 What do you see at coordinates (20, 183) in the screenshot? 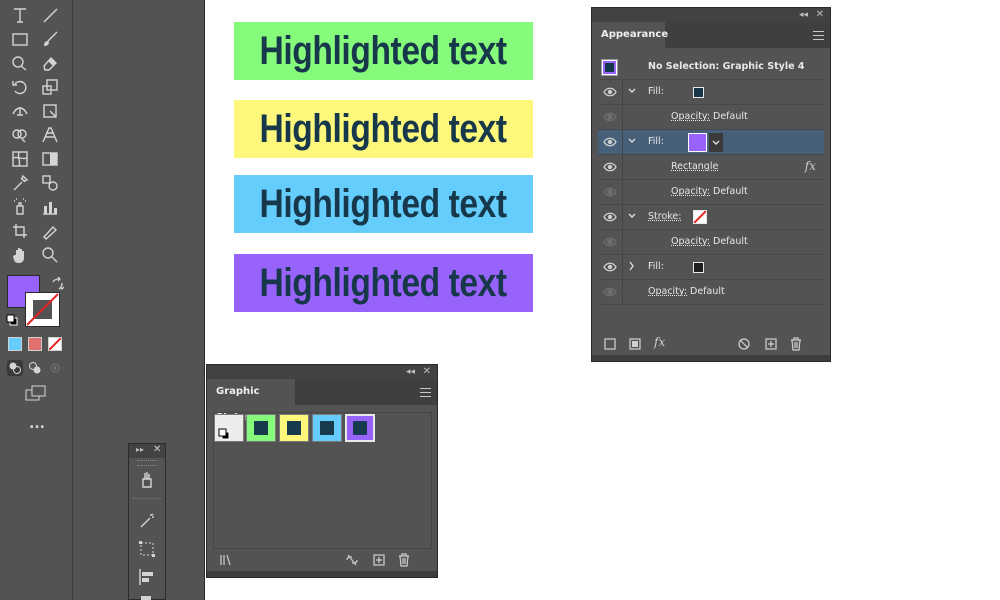
I see `eyedropper-tool-icon` at bounding box center [20, 183].